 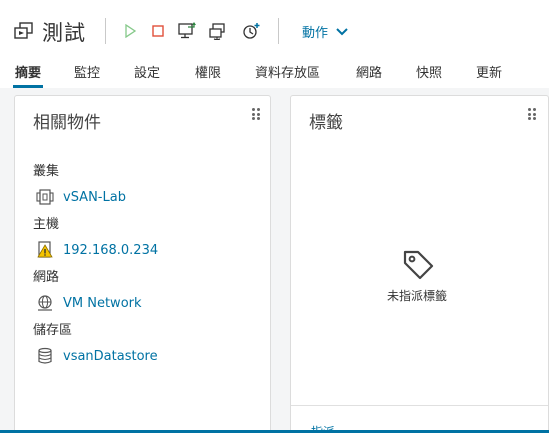 What do you see at coordinates (147, 75) in the screenshot?
I see `tab-configure: 設定` at bounding box center [147, 75].